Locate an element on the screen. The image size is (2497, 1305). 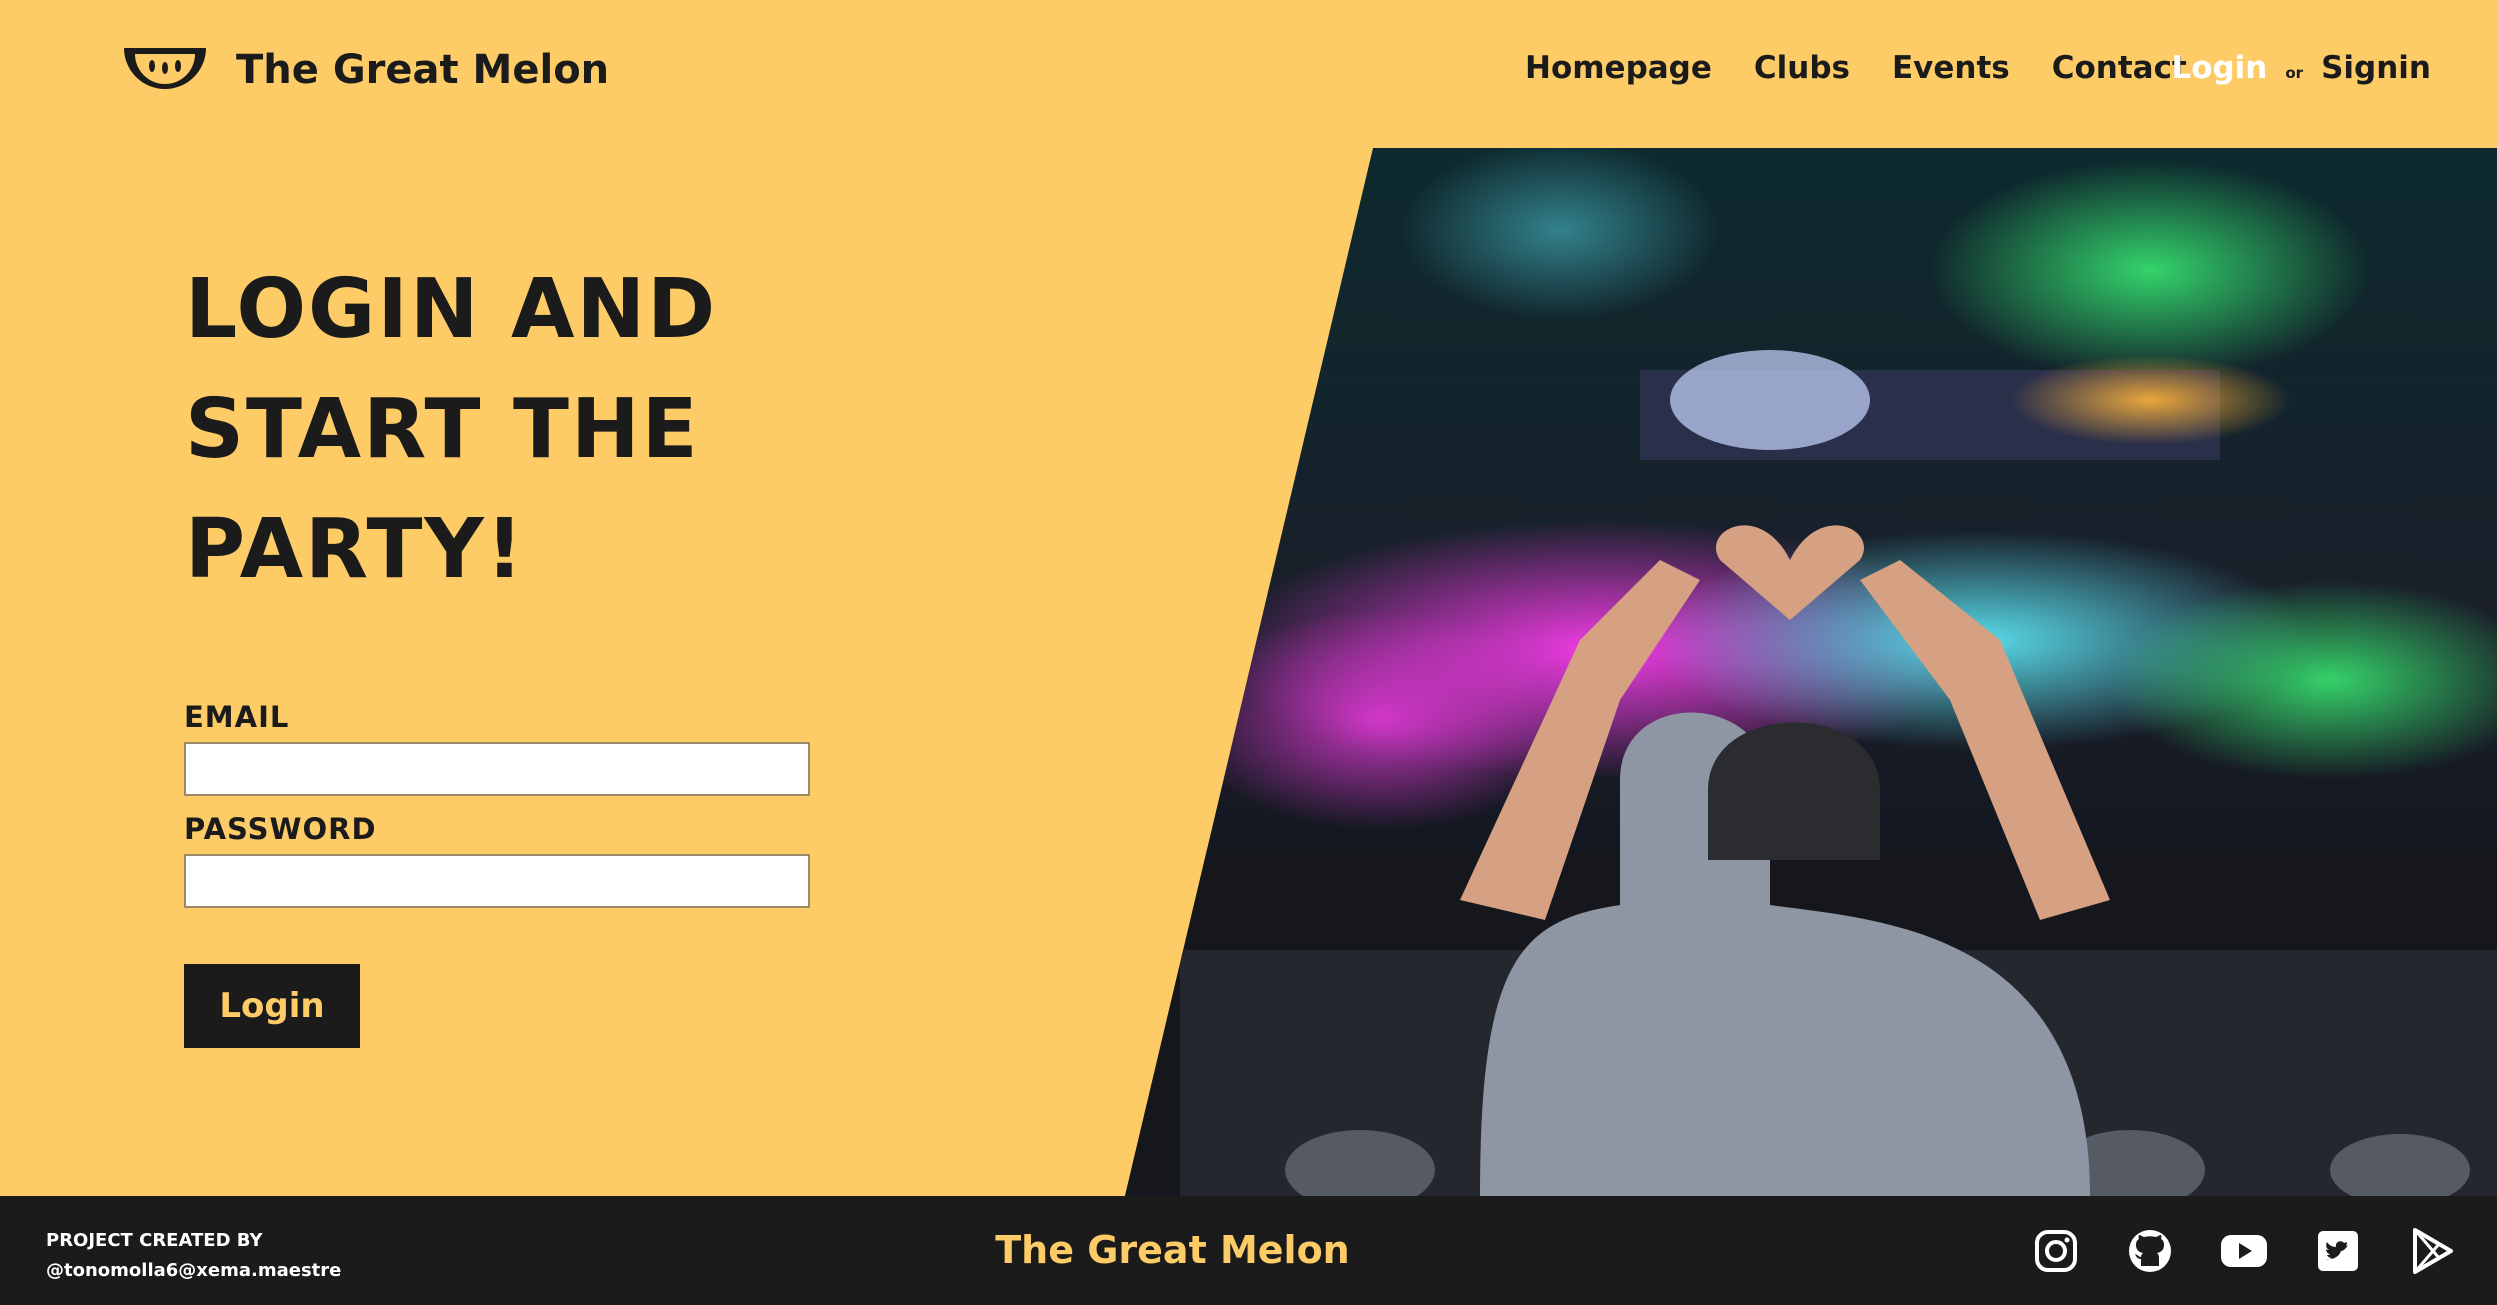
password-field is located at coordinates (497, 881).